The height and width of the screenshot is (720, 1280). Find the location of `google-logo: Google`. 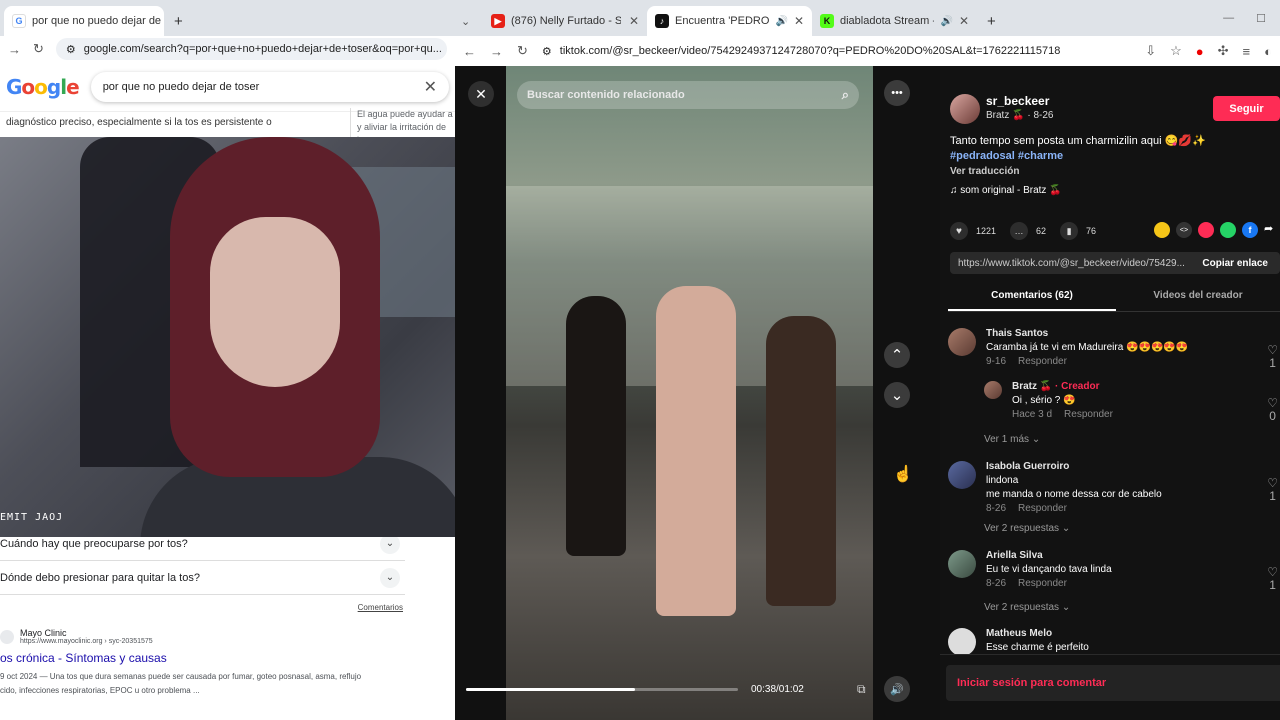

google-logo: Google is located at coordinates (43, 87).